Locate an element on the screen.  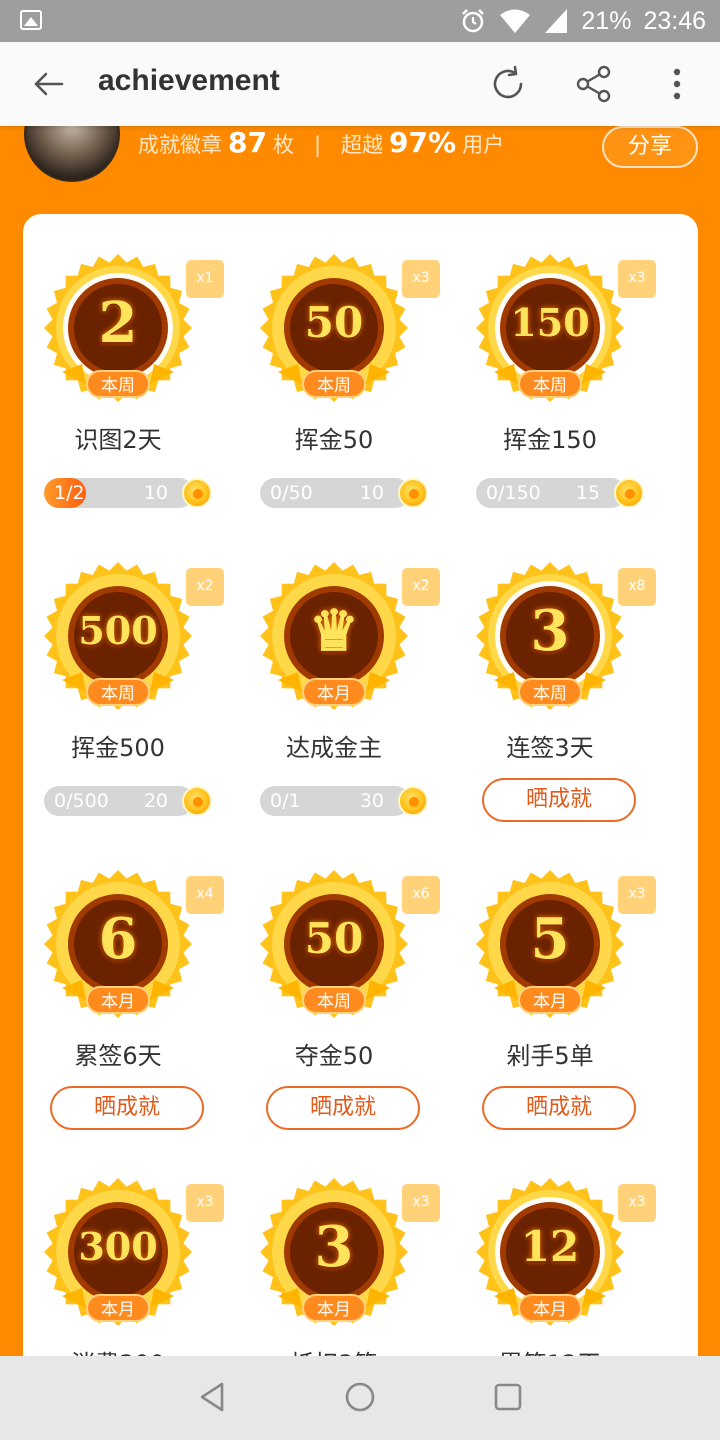
badge-multiplier: x1 is located at coordinates (205, 279).